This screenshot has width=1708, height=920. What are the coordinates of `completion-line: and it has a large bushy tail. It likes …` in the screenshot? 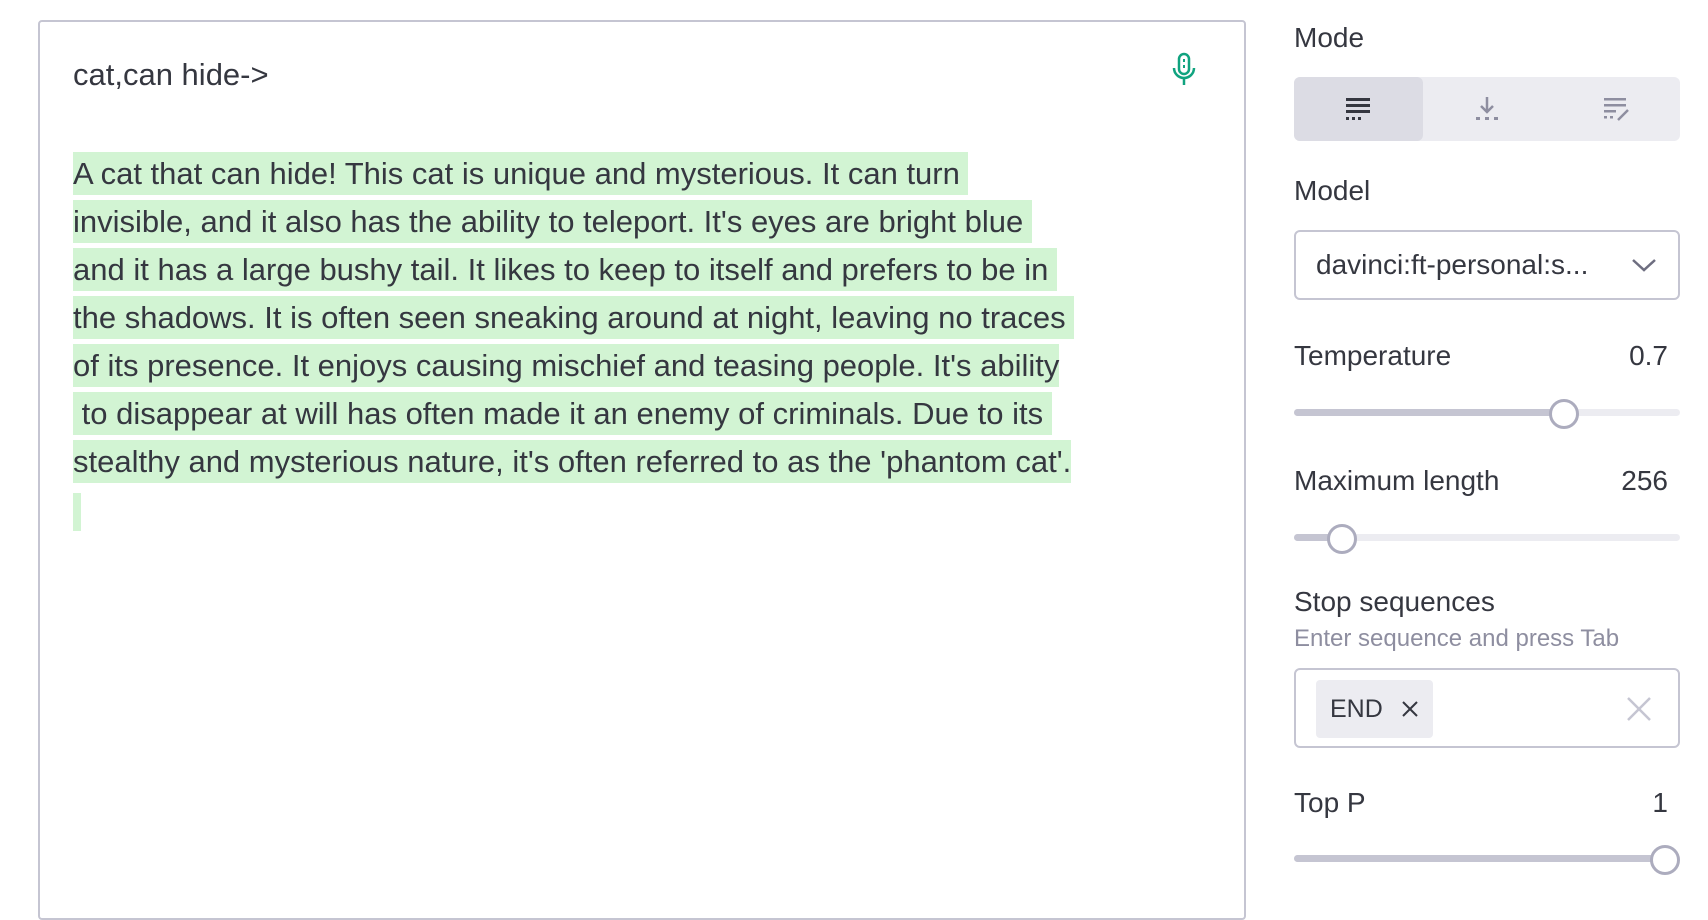 It's located at (623, 270).